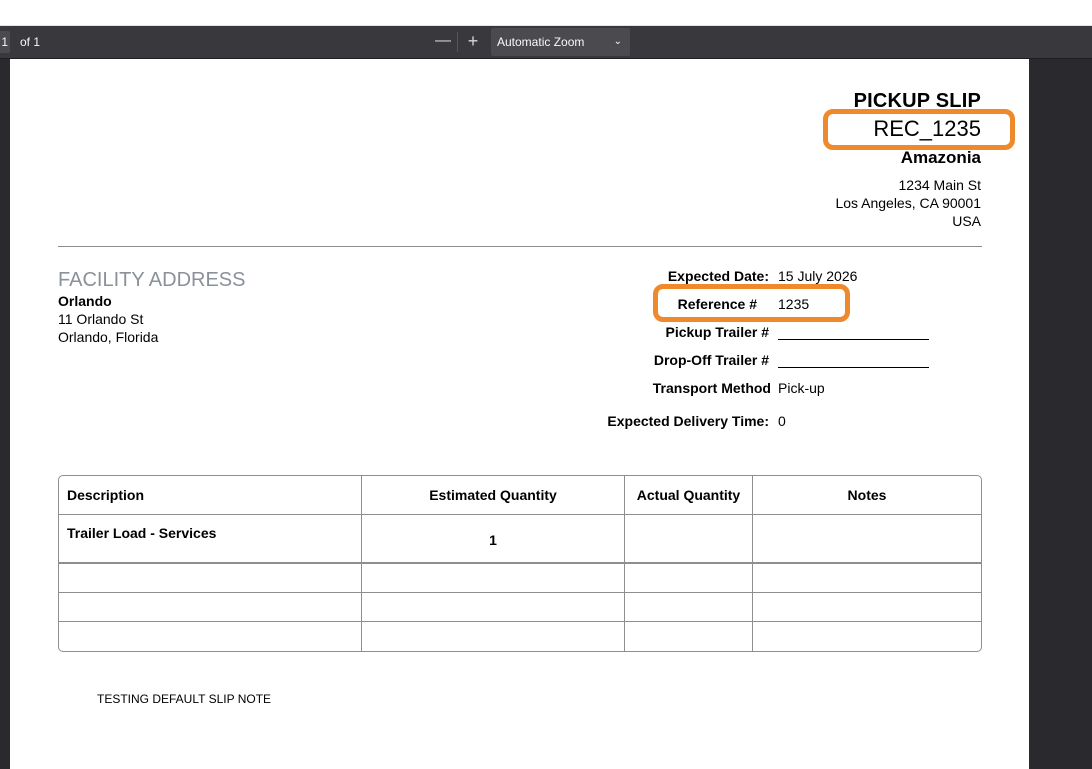  Describe the element at coordinates (617, 41) in the screenshot. I see `chevron-down-icon: ⌄` at that location.